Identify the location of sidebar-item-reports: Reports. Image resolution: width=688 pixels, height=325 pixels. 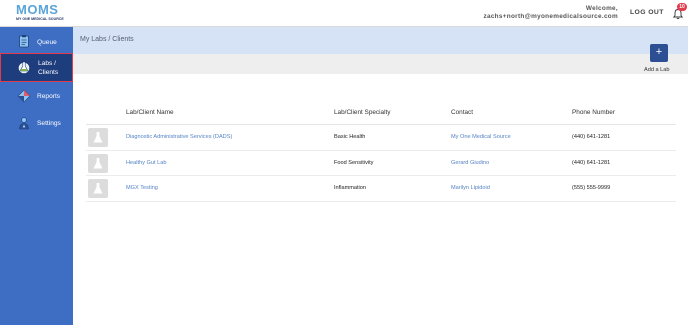
(36, 96).